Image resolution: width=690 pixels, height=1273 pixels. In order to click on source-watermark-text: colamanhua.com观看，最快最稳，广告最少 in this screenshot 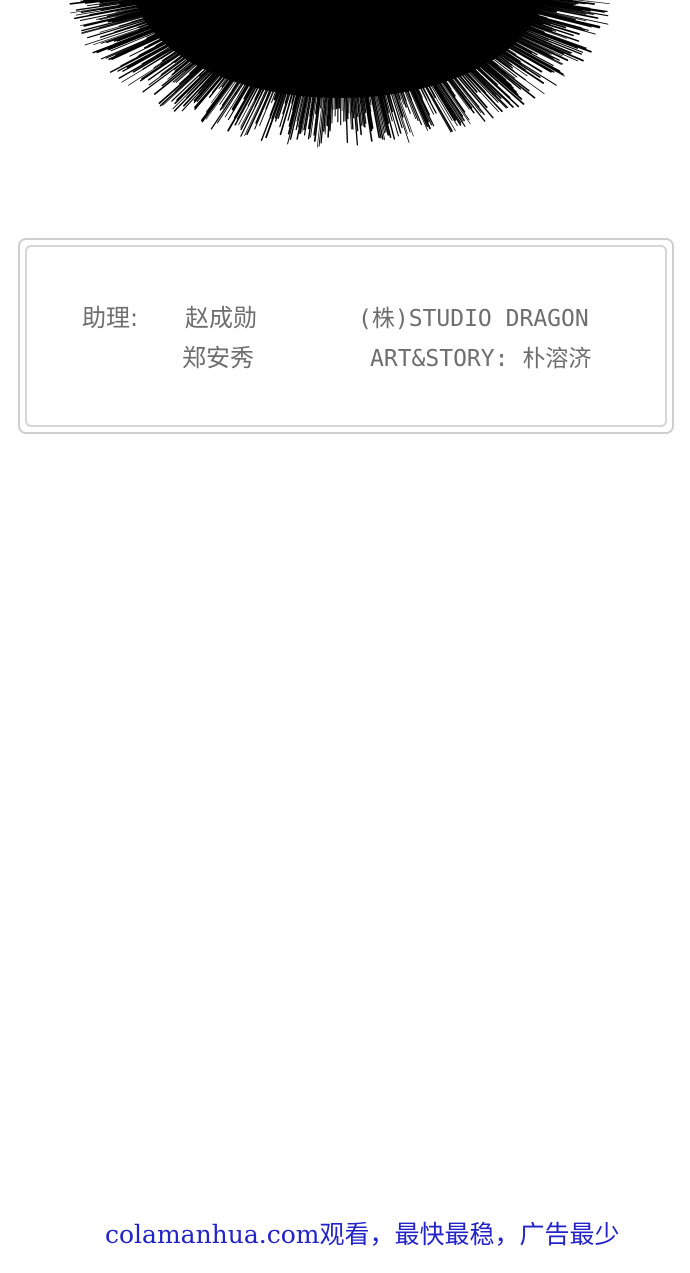, I will do `click(362, 1234)`.